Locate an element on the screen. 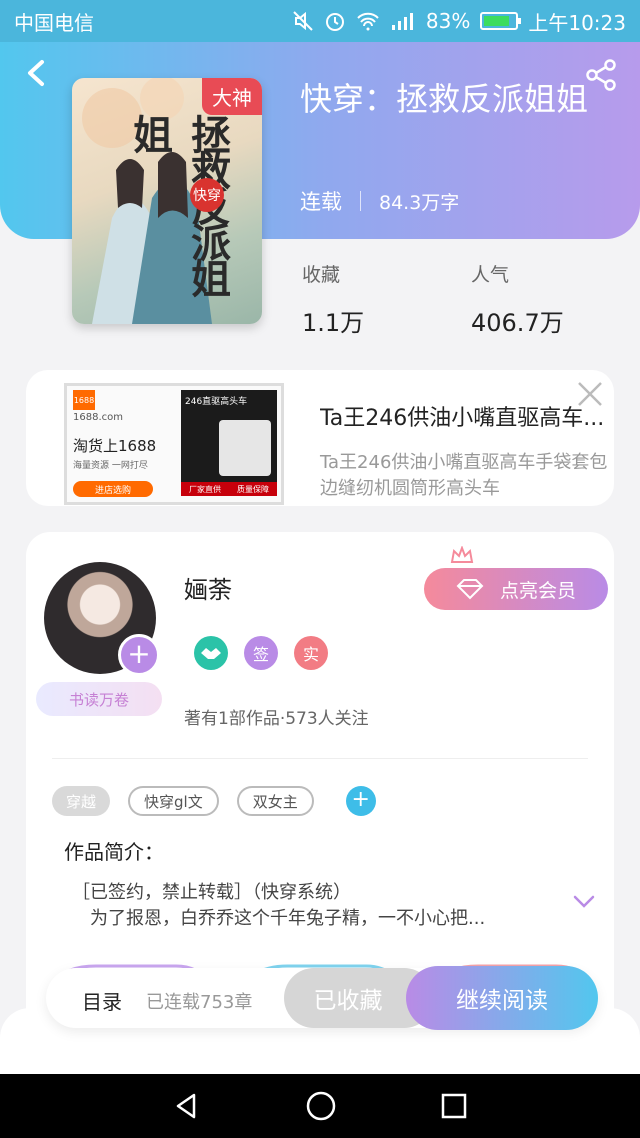  cover-seal: 快穿 is located at coordinates (207, 195).